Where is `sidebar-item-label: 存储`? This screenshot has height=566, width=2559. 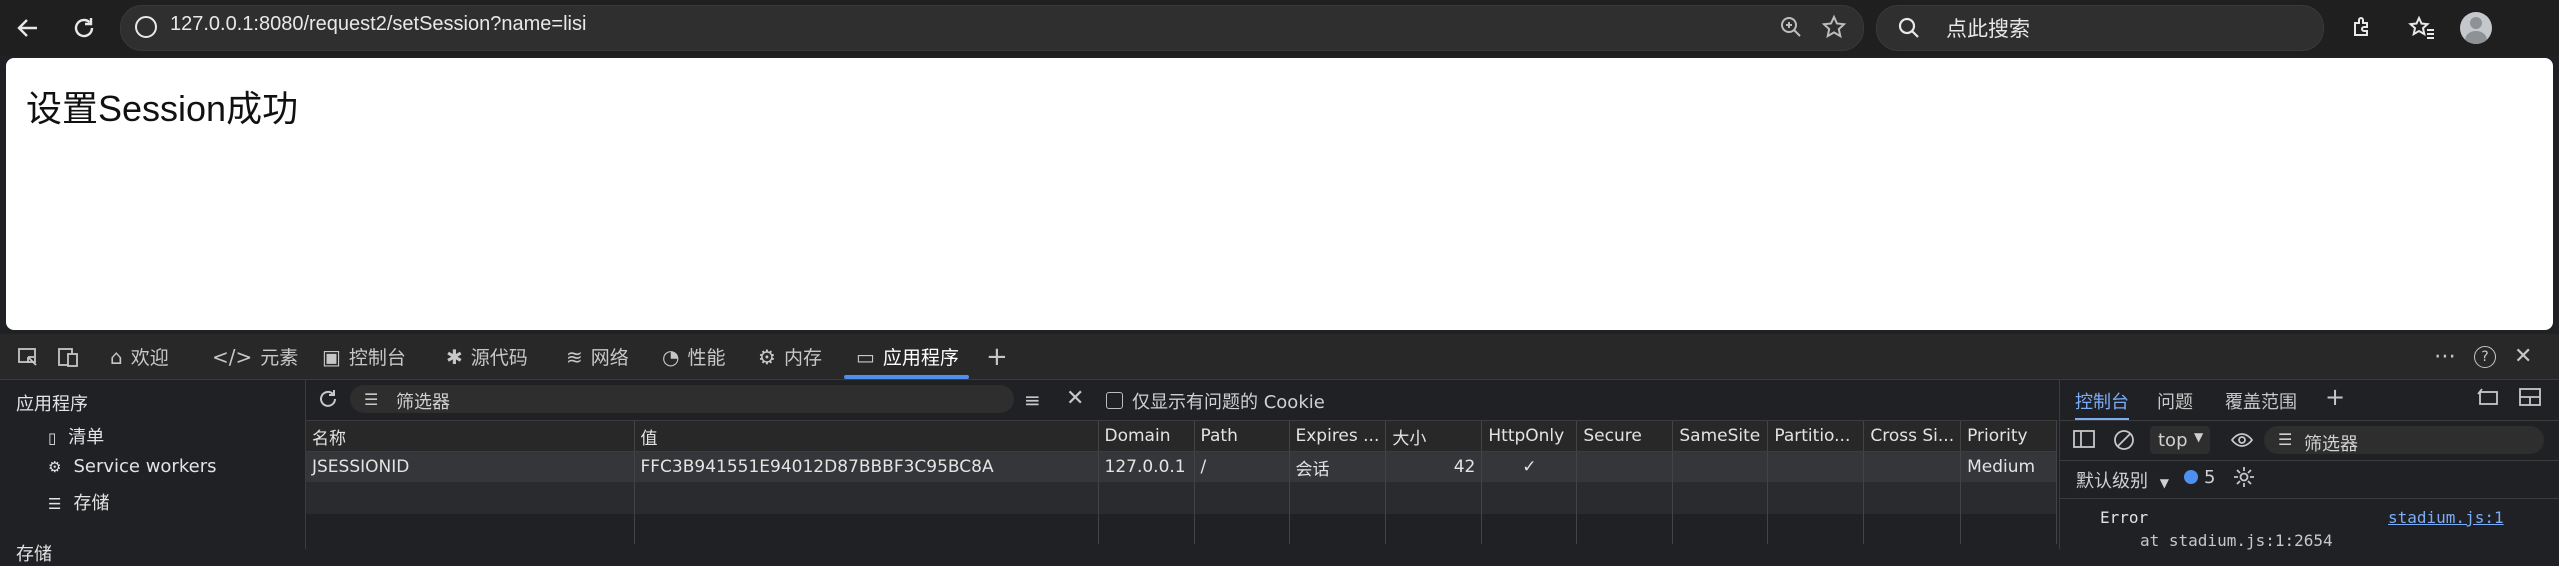
sidebar-item-label: 存储 is located at coordinates (91, 503).